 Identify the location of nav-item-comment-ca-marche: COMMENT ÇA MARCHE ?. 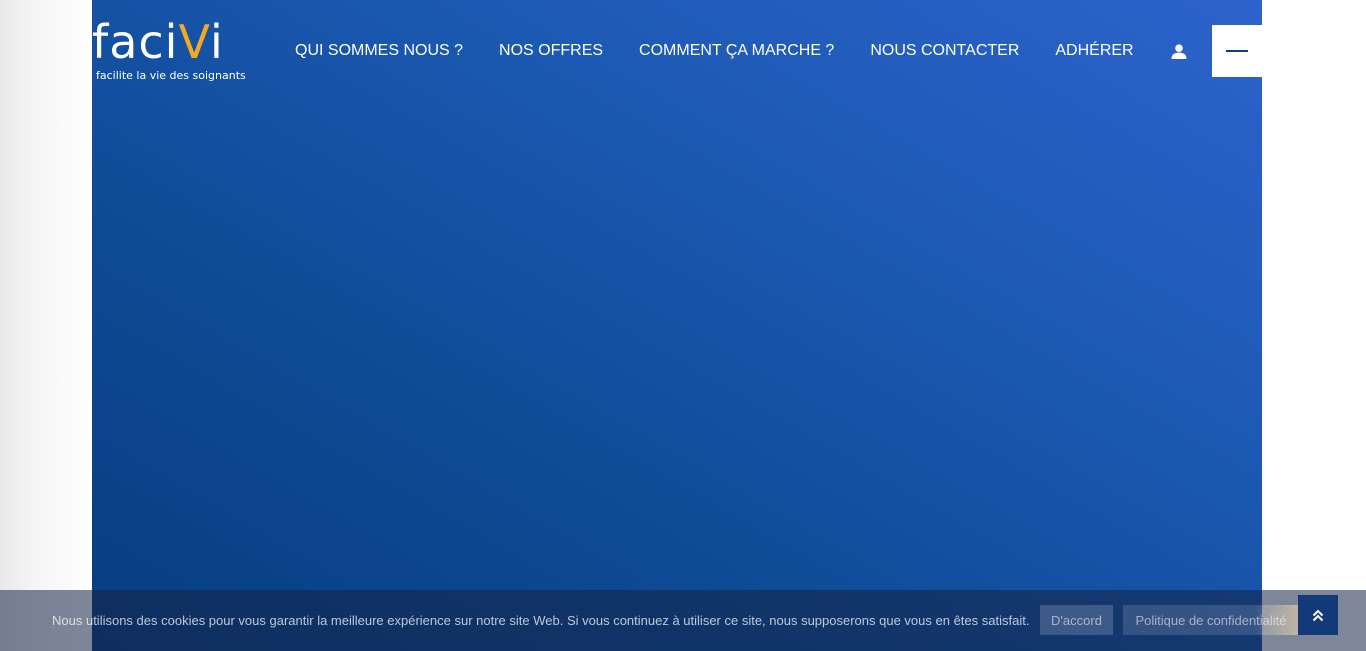
(736, 51).